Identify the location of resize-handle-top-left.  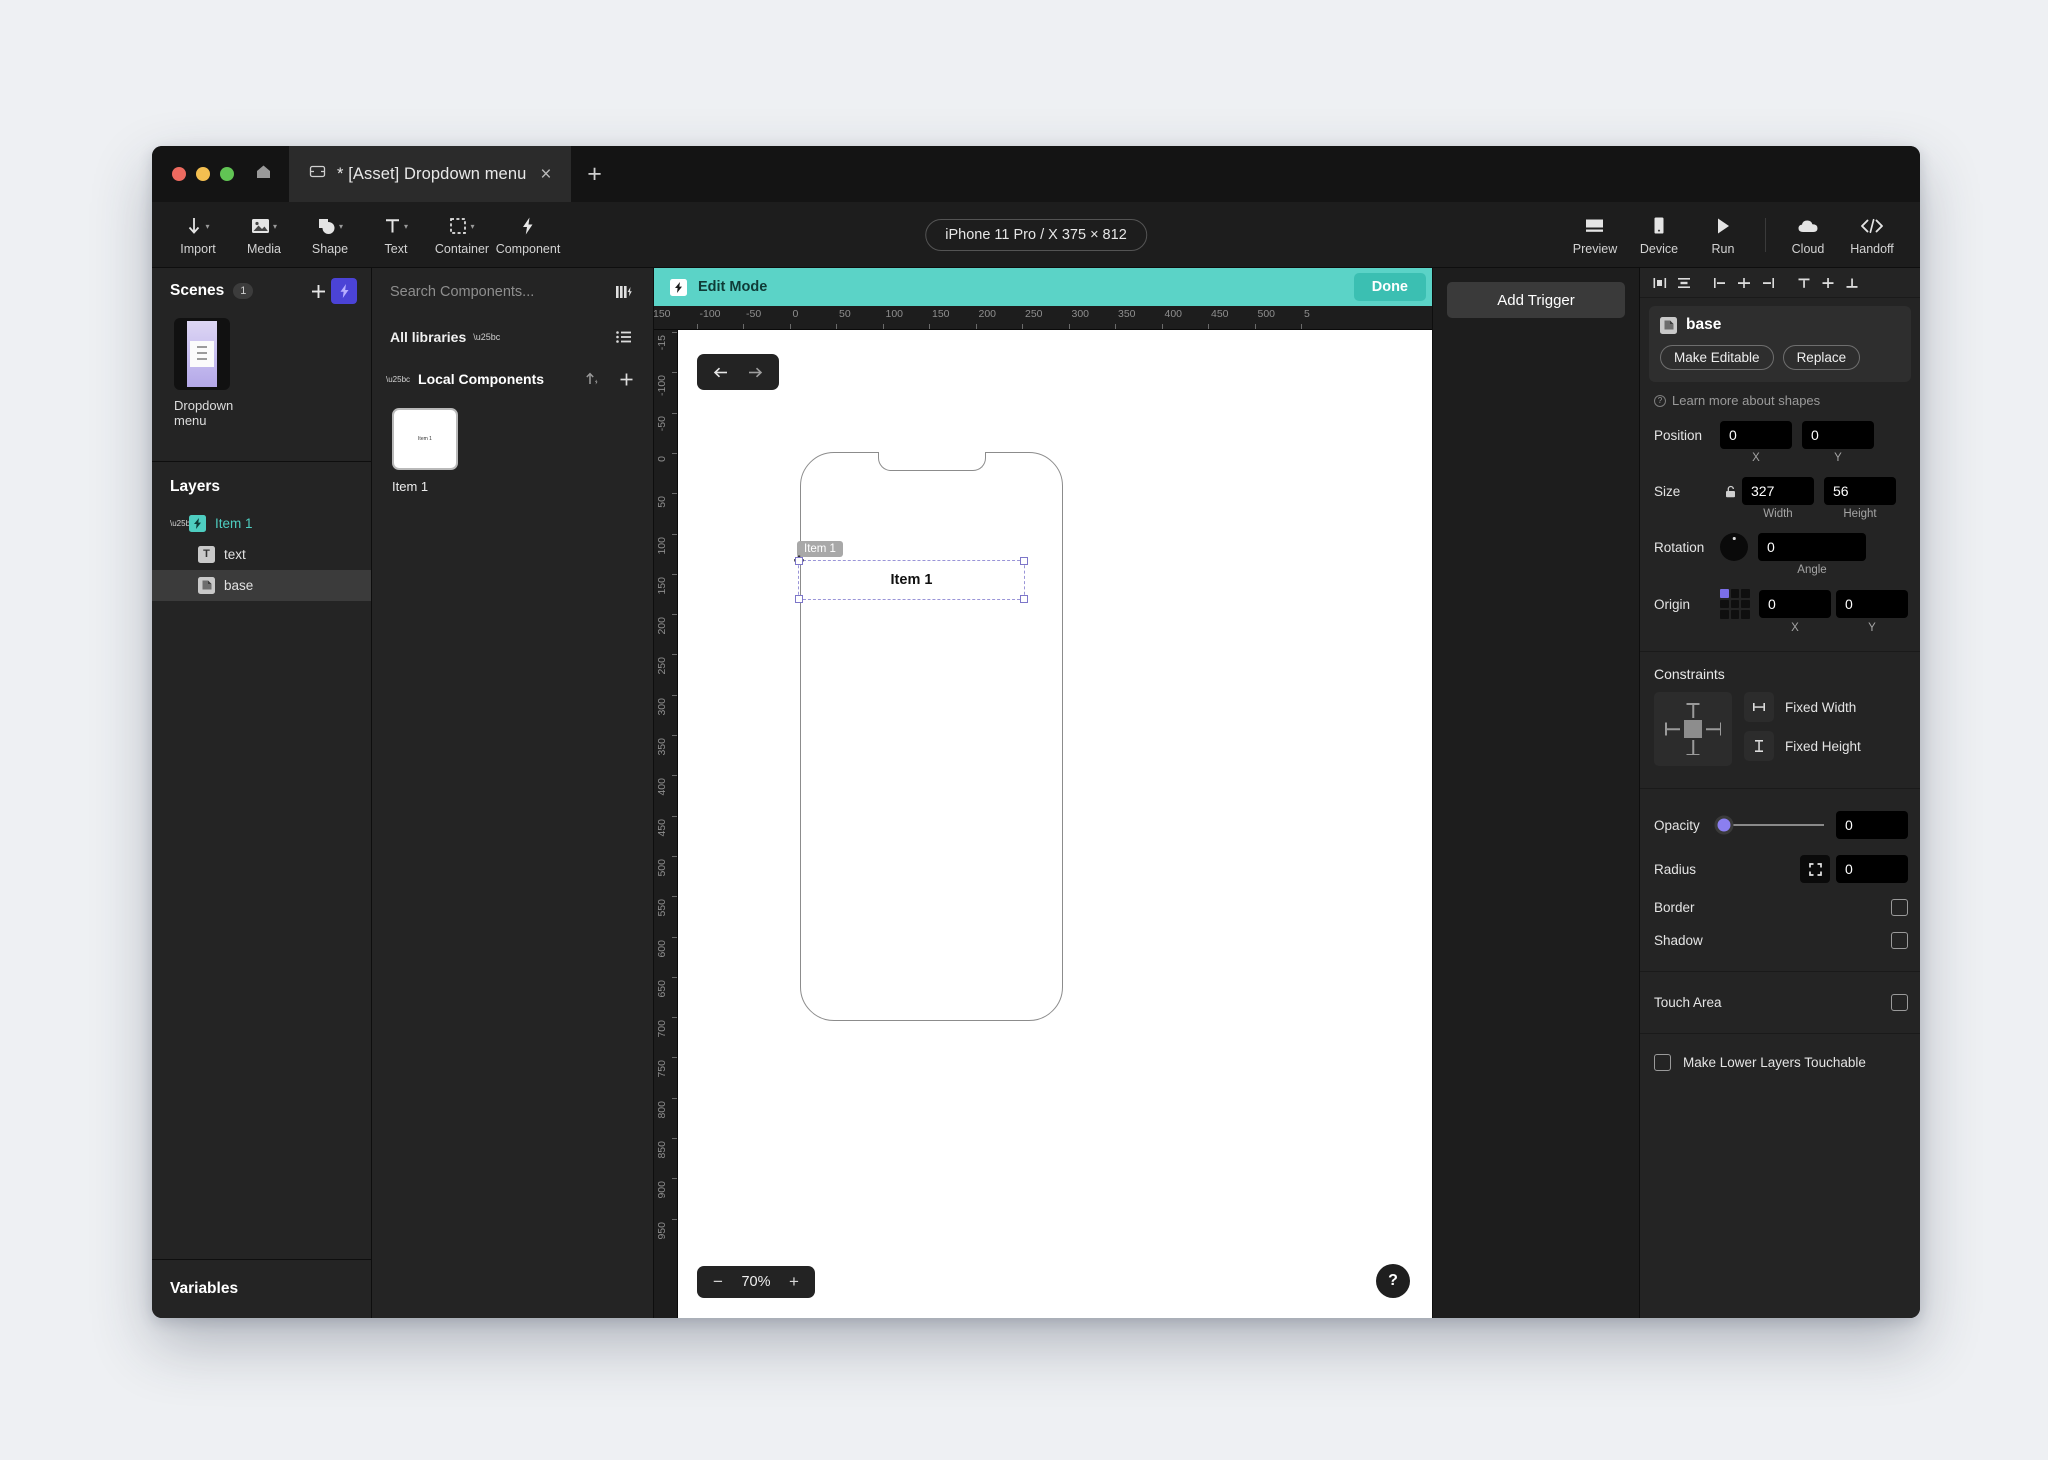
(799, 561).